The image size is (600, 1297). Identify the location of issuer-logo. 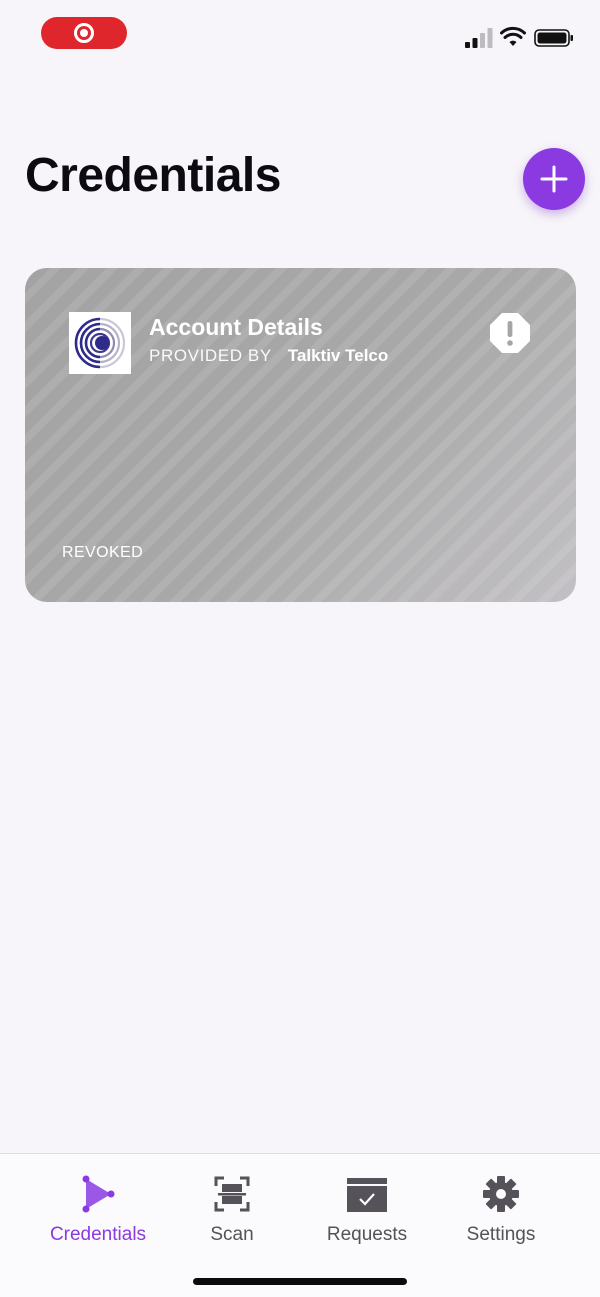
(100, 343).